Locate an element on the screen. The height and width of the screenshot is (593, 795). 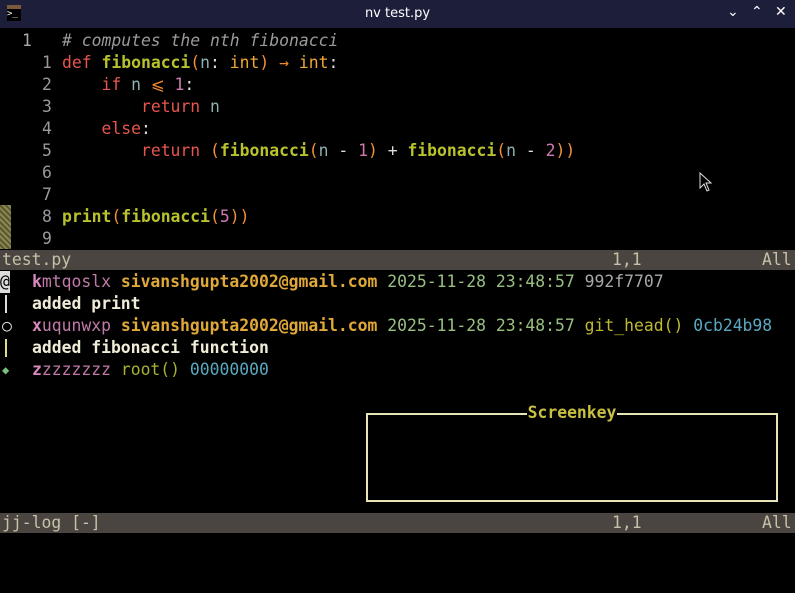
line-number: 8 is located at coordinates (47, 216).